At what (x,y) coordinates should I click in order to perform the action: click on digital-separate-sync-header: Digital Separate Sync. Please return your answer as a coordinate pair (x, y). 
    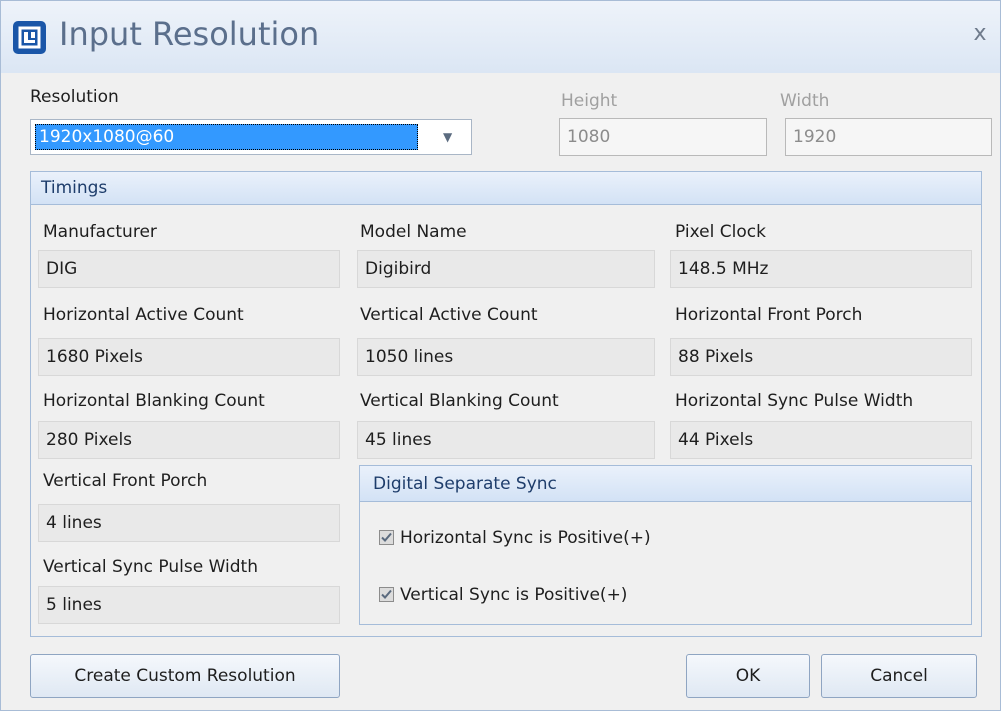
    Looking at the image, I should click on (665, 484).